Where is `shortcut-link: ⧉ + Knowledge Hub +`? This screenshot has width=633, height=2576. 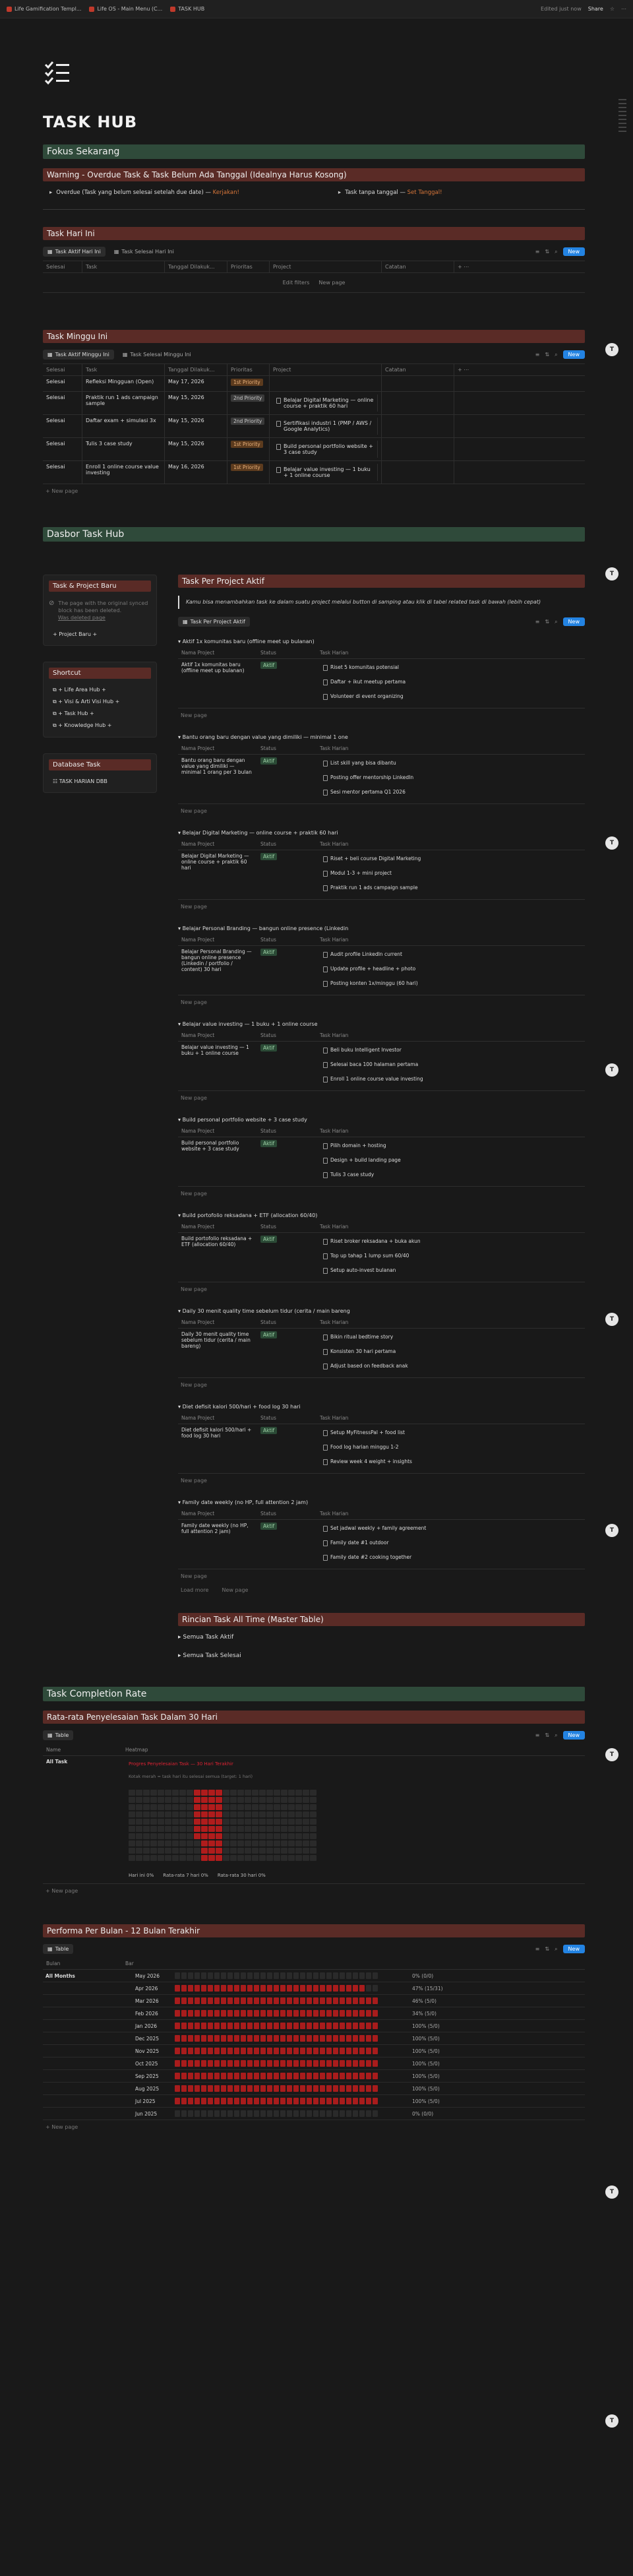 shortcut-link: ⧉ + Knowledge Hub + is located at coordinates (100, 726).